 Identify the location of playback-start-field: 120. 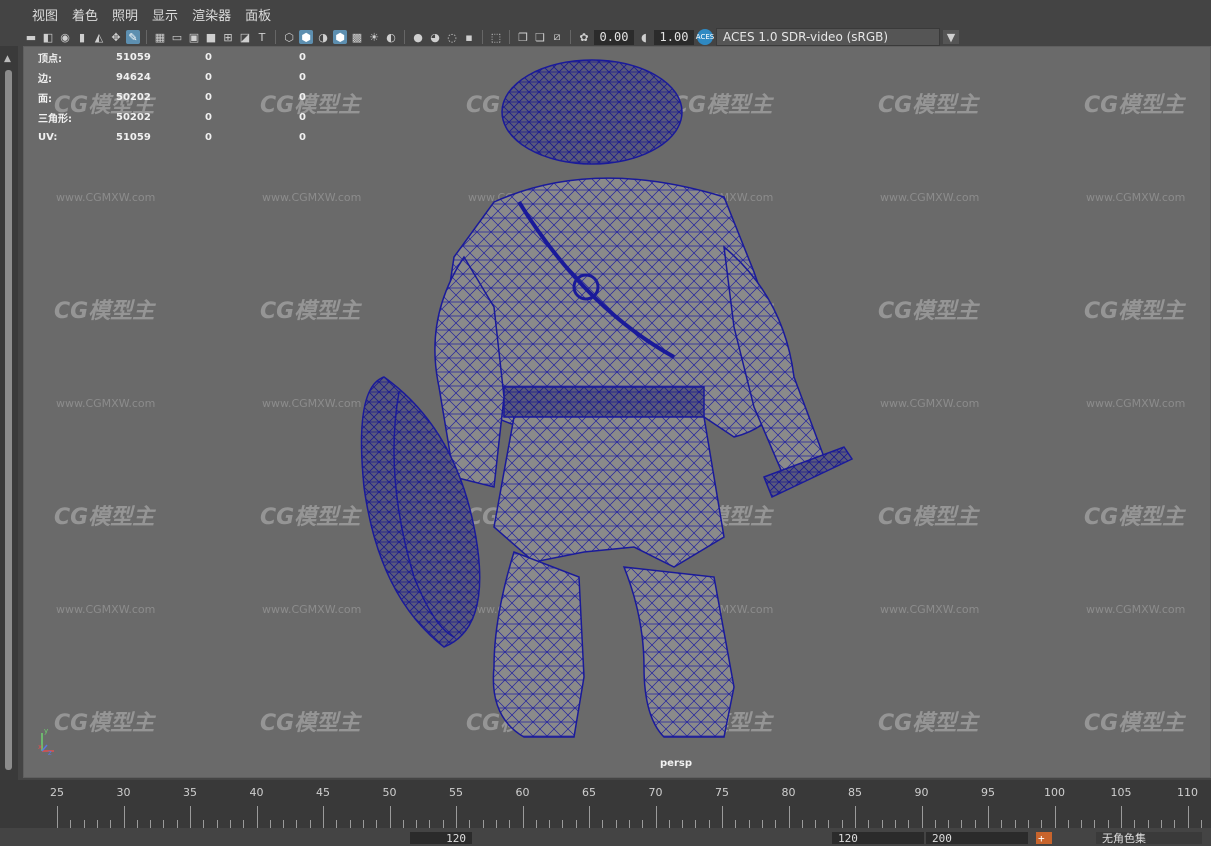
(878, 838).